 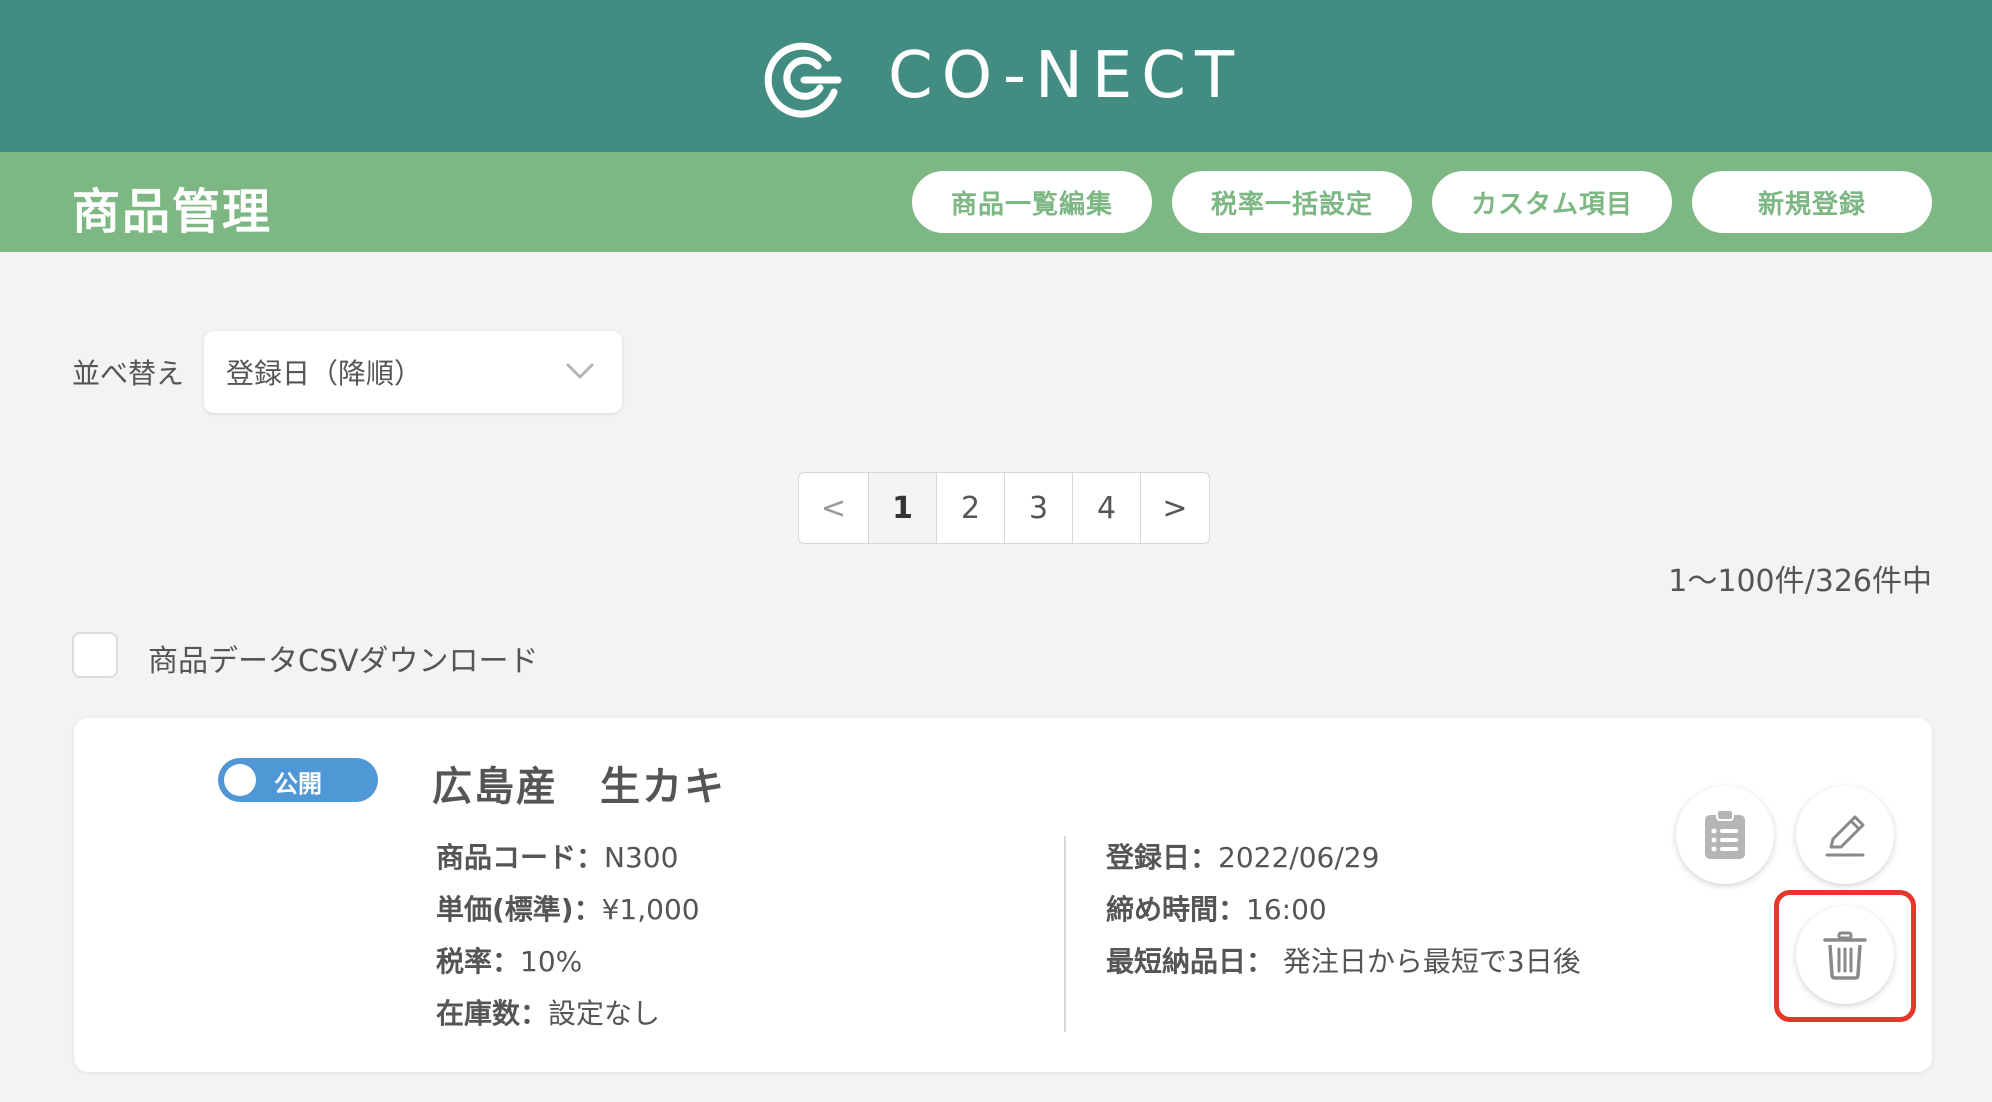 I want to click on publish-toggle: 公開, so click(x=298, y=780).